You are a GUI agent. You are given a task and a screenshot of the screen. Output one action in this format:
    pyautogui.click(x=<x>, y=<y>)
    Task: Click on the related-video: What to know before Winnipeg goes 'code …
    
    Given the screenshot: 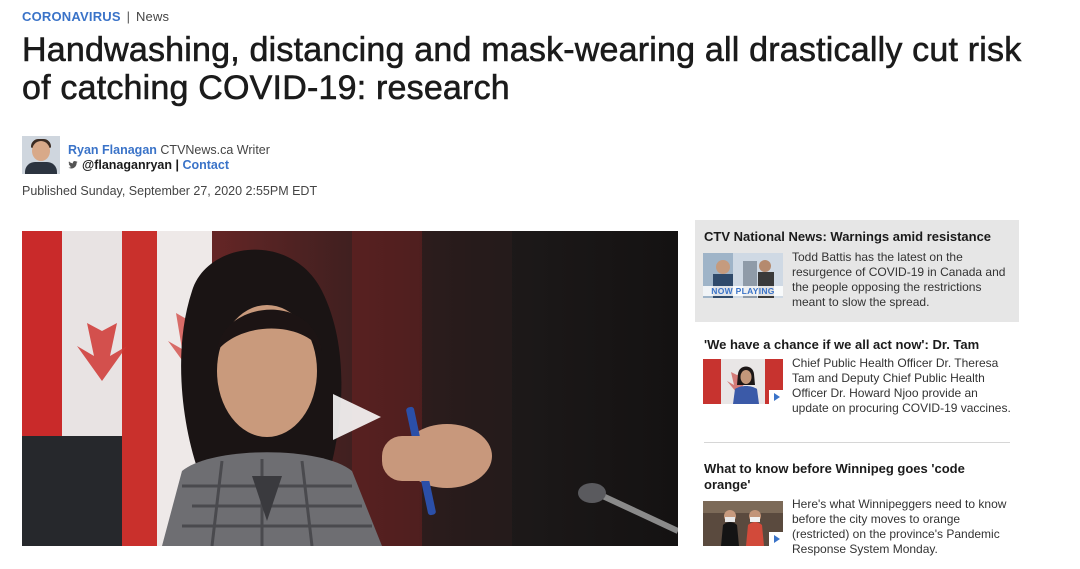 What is the action you would take?
    pyautogui.click(x=857, y=514)
    